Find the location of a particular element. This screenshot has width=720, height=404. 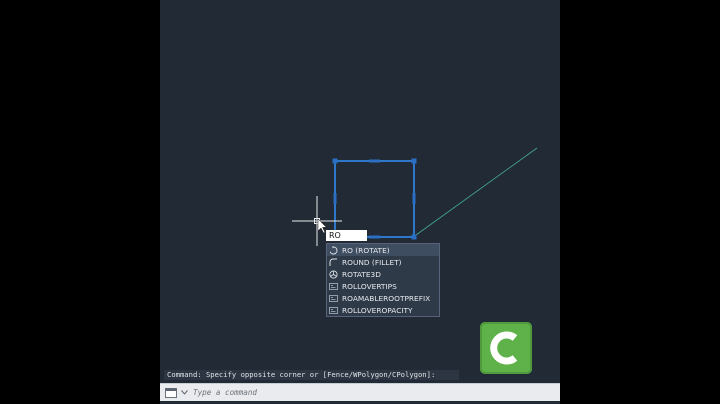

grip-corner-br is located at coordinates (414, 237).